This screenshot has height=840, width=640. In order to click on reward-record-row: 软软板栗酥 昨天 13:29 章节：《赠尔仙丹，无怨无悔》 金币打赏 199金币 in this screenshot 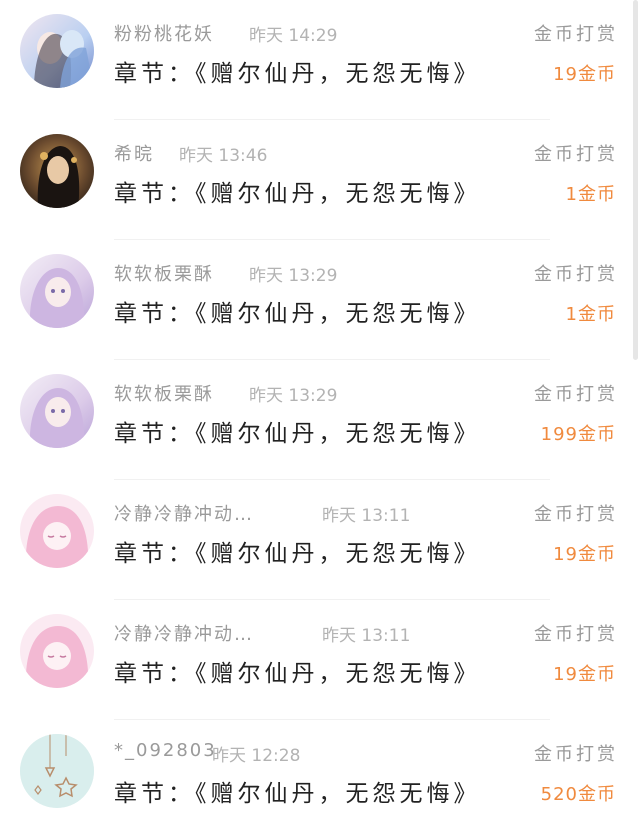, I will do `click(320, 420)`.